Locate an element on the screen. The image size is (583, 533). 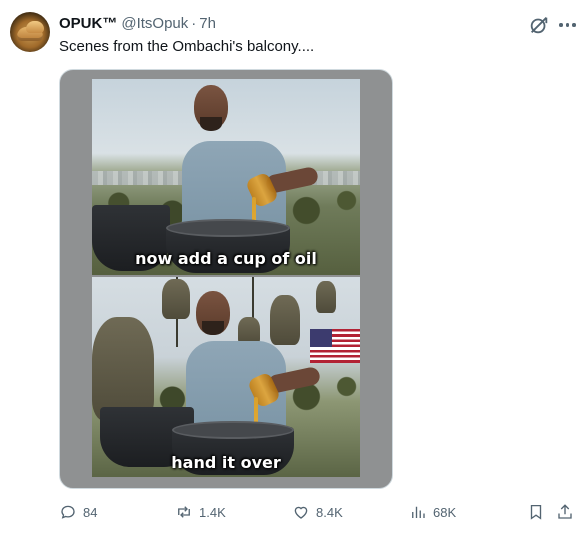
author-name: OPUK™ is located at coordinates (88, 23).